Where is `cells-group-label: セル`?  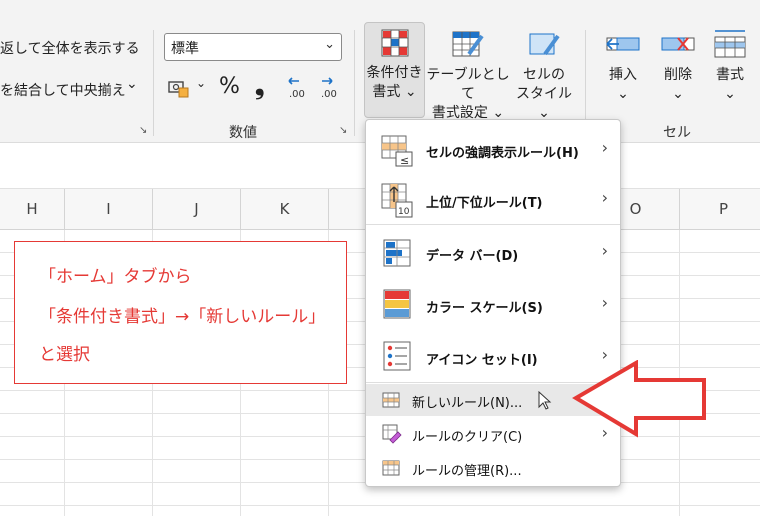 cells-group-label: セル is located at coordinates (677, 133).